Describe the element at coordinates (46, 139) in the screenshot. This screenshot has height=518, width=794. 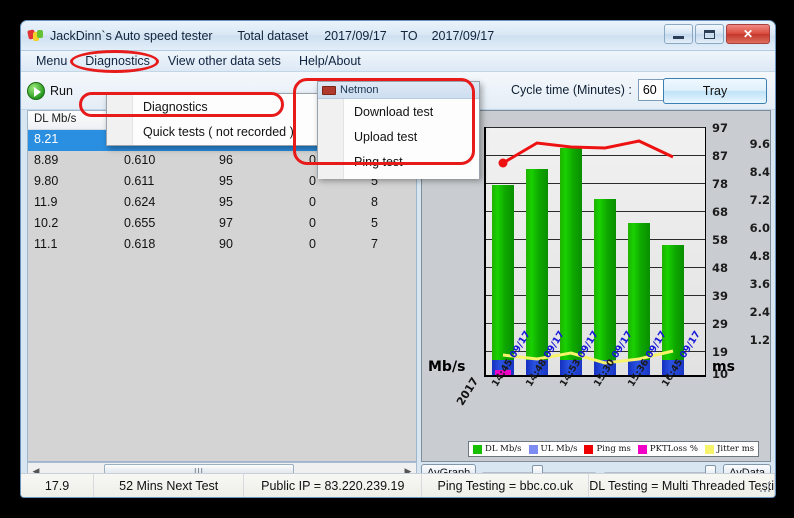
I see `cell-dl: 8.21` at that location.